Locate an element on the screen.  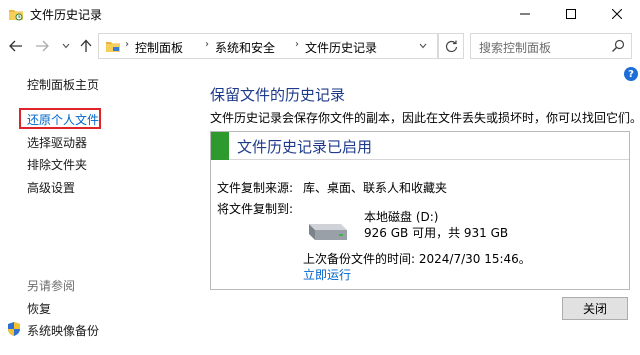
forward-button is located at coordinates (42, 46).